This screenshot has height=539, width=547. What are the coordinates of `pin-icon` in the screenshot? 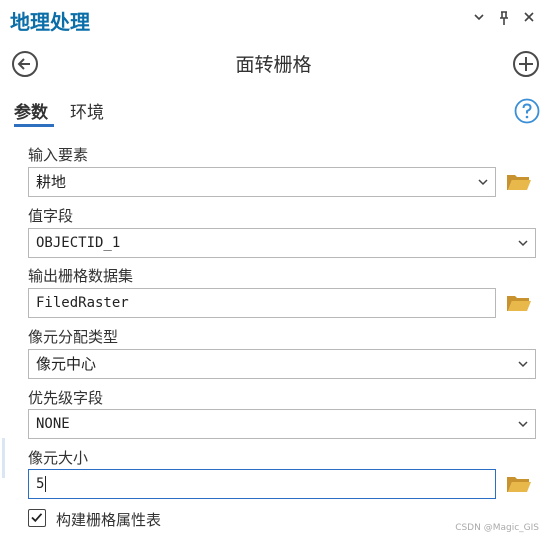 It's located at (504, 19).